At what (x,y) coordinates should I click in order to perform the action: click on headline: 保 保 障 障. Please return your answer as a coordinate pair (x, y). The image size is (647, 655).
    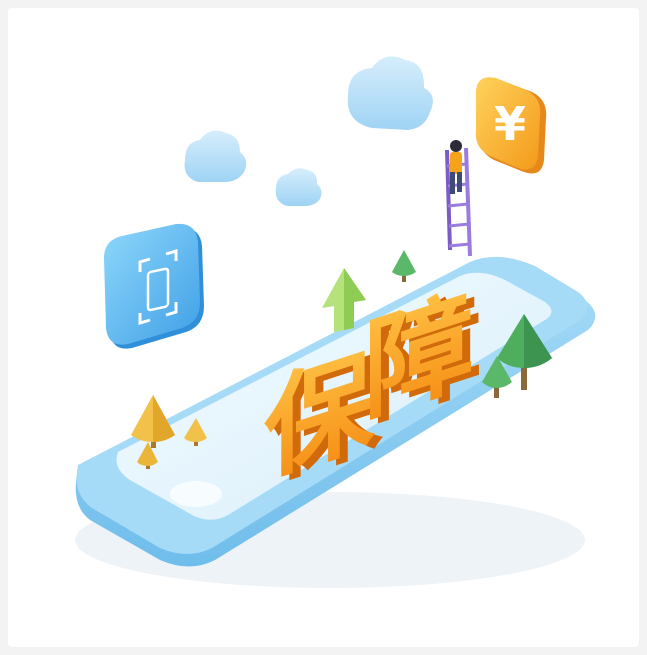
    Looking at the image, I should click on (373, 388).